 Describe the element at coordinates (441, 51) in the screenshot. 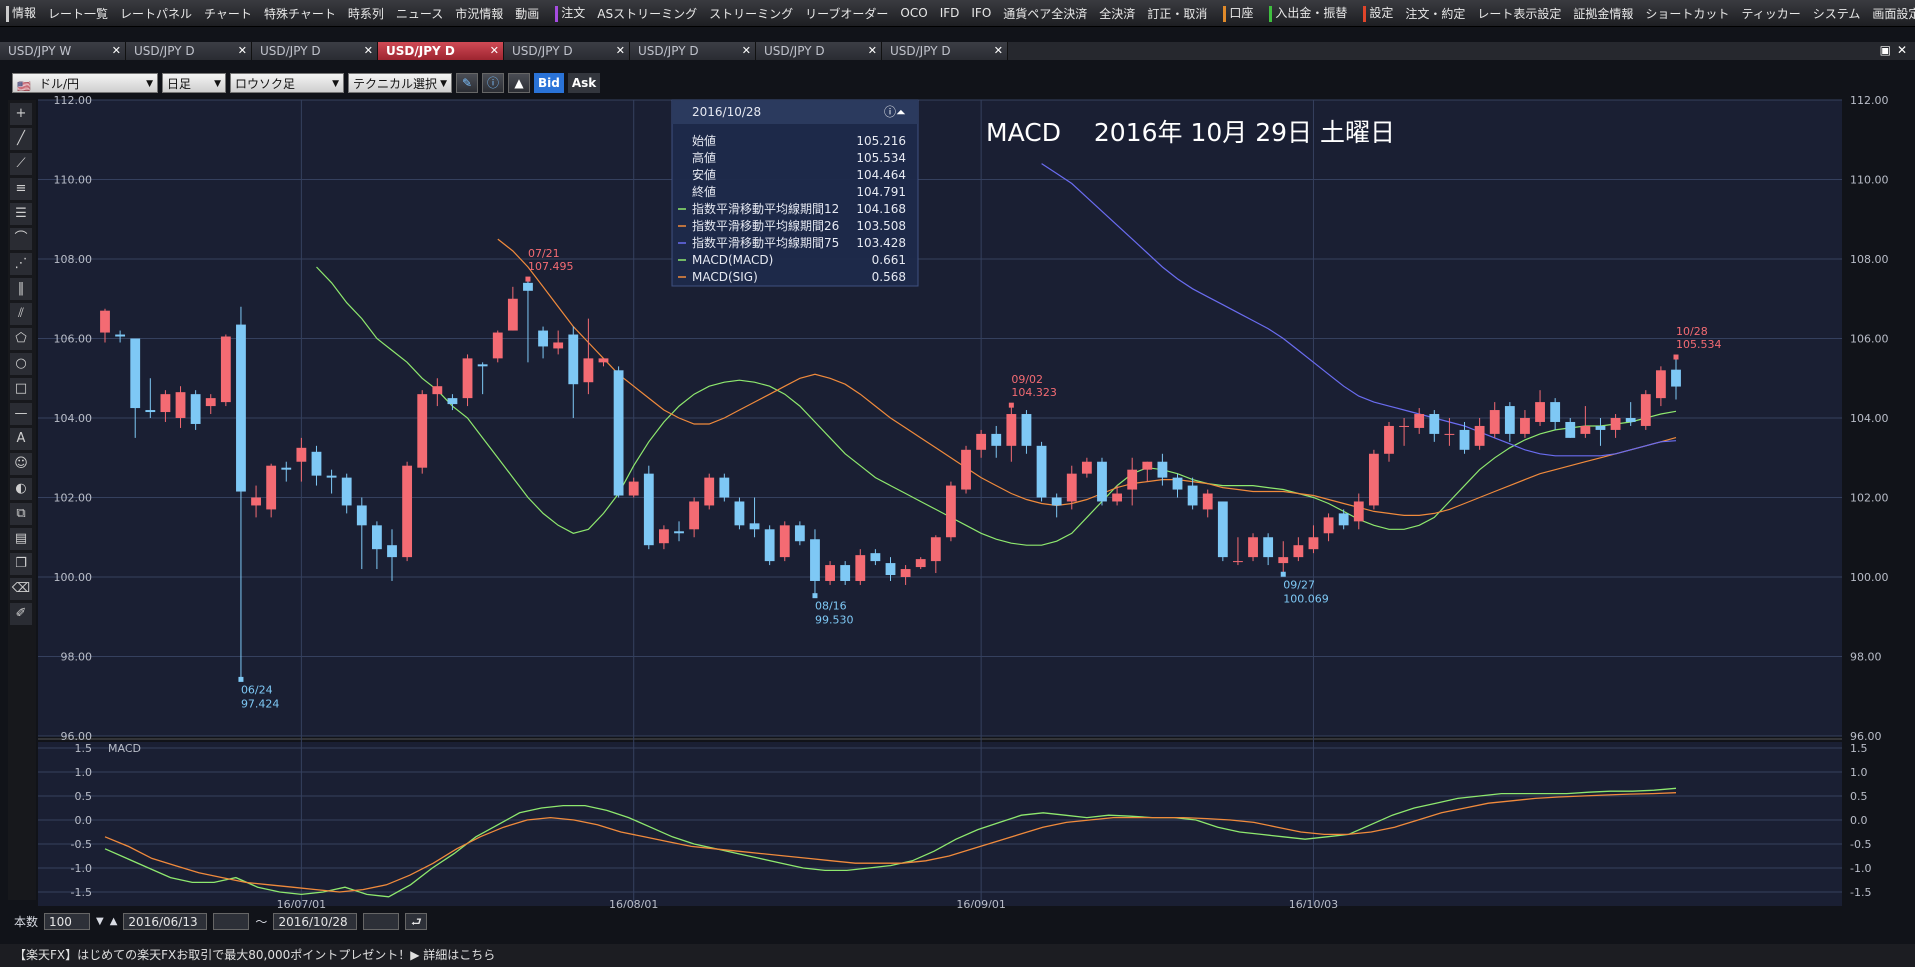

I see `chart-tab-3: USD/JPY D ✕` at that location.